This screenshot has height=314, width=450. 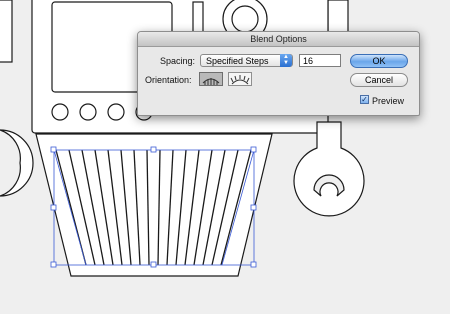 What do you see at coordinates (53, 149) in the screenshot?
I see `selection-handle-tl` at bounding box center [53, 149].